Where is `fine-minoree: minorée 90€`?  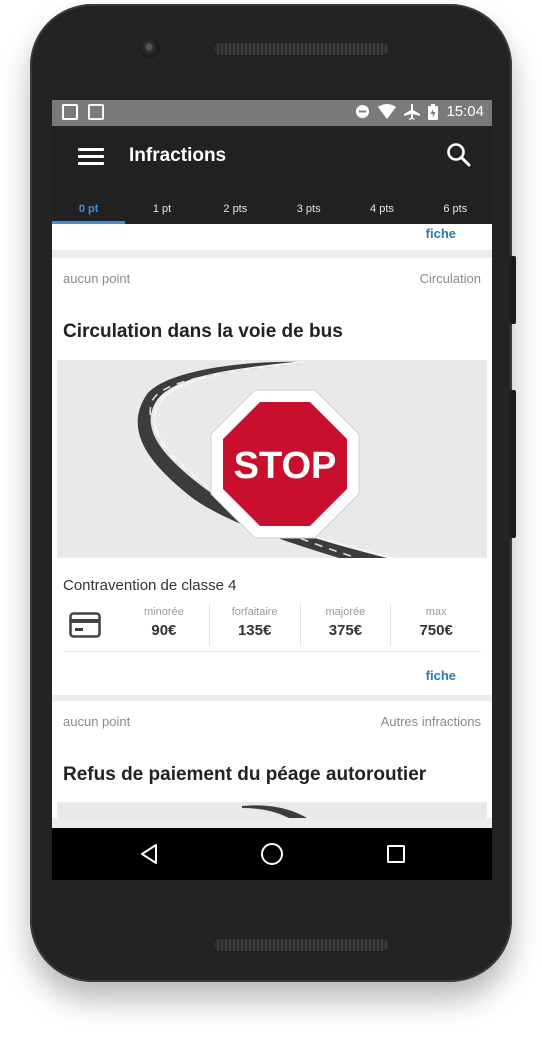 fine-minoree: minorée 90€ is located at coordinates (164, 625).